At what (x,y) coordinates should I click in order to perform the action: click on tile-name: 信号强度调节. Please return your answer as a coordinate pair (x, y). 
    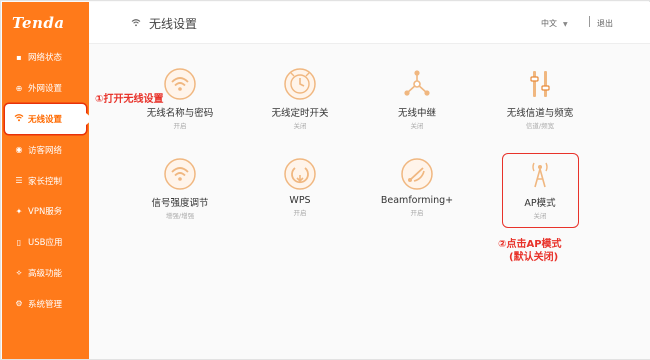
    Looking at the image, I should click on (180, 203).